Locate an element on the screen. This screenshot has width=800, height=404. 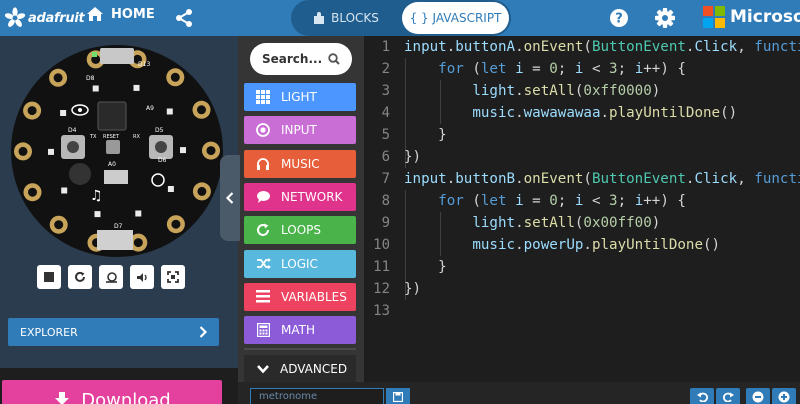
gear-icon is located at coordinates (665, 18).